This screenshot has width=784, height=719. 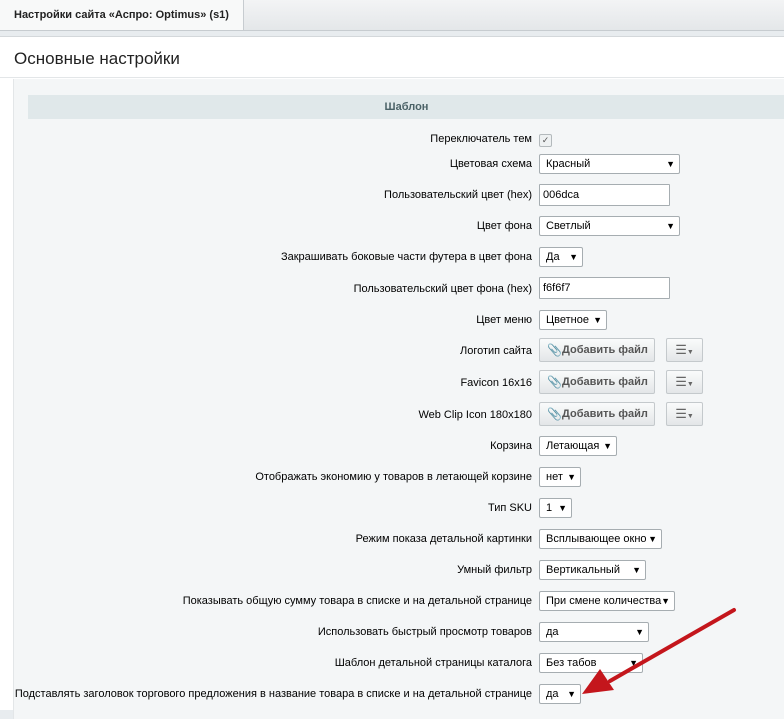 What do you see at coordinates (672, 645) in the screenshot?
I see `annotation-arrow-shaft` at bounding box center [672, 645].